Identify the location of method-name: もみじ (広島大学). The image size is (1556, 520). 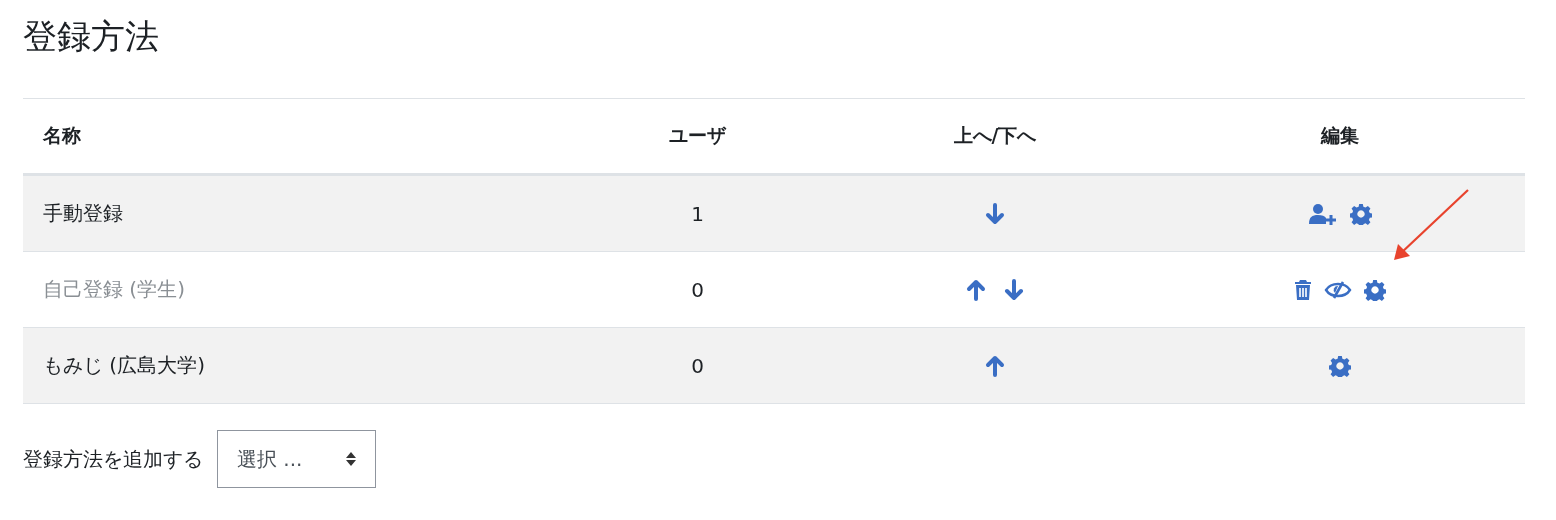
(123, 365).